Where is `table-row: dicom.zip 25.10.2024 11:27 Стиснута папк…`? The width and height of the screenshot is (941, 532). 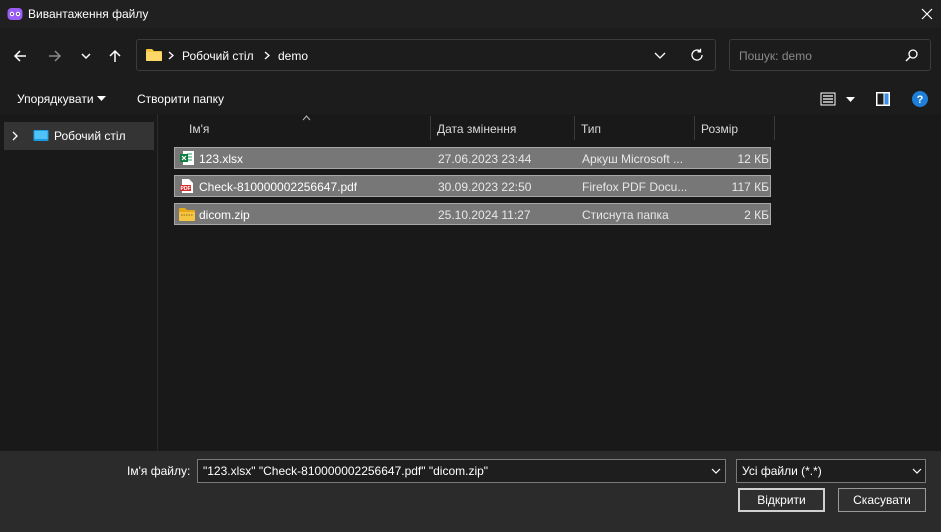 table-row: dicom.zip 25.10.2024 11:27 Стиснута папк… is located at coordinates (472, 214).